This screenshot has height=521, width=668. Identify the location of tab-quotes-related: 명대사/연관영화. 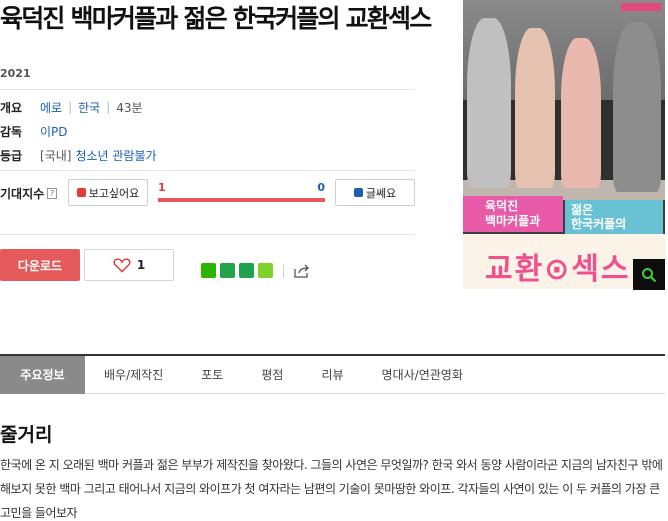
(422, 375).